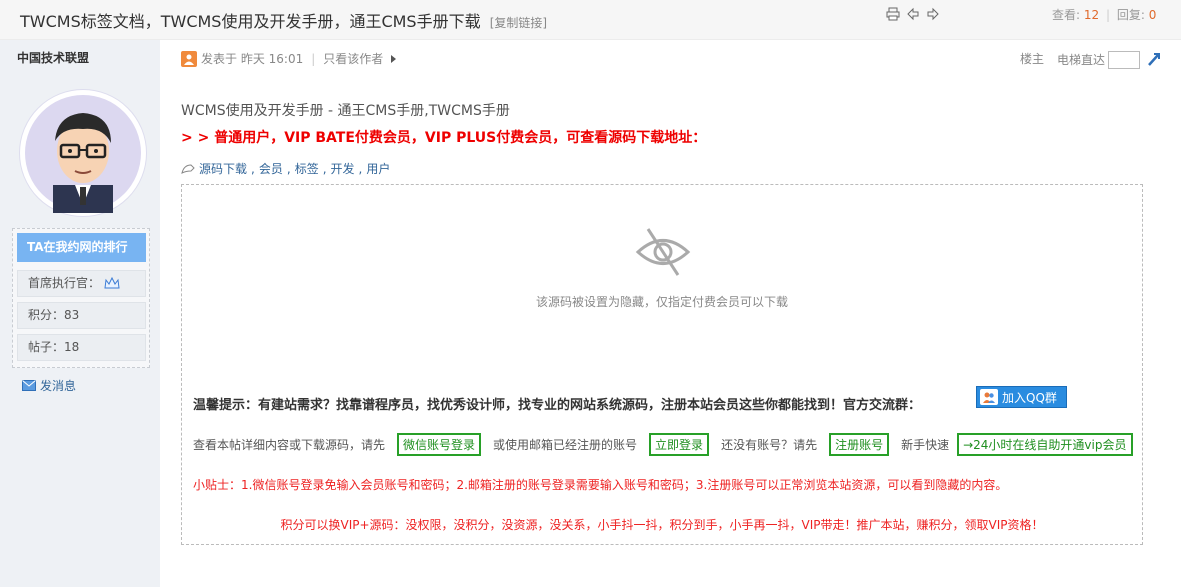 Image resolution: width=1181 pixels, height=587 pixels. What do you see at coordinates (769, 445) in the screenshot?
I see `no-account-text: 还没有账号？请先` at bounding box center [769, 445].